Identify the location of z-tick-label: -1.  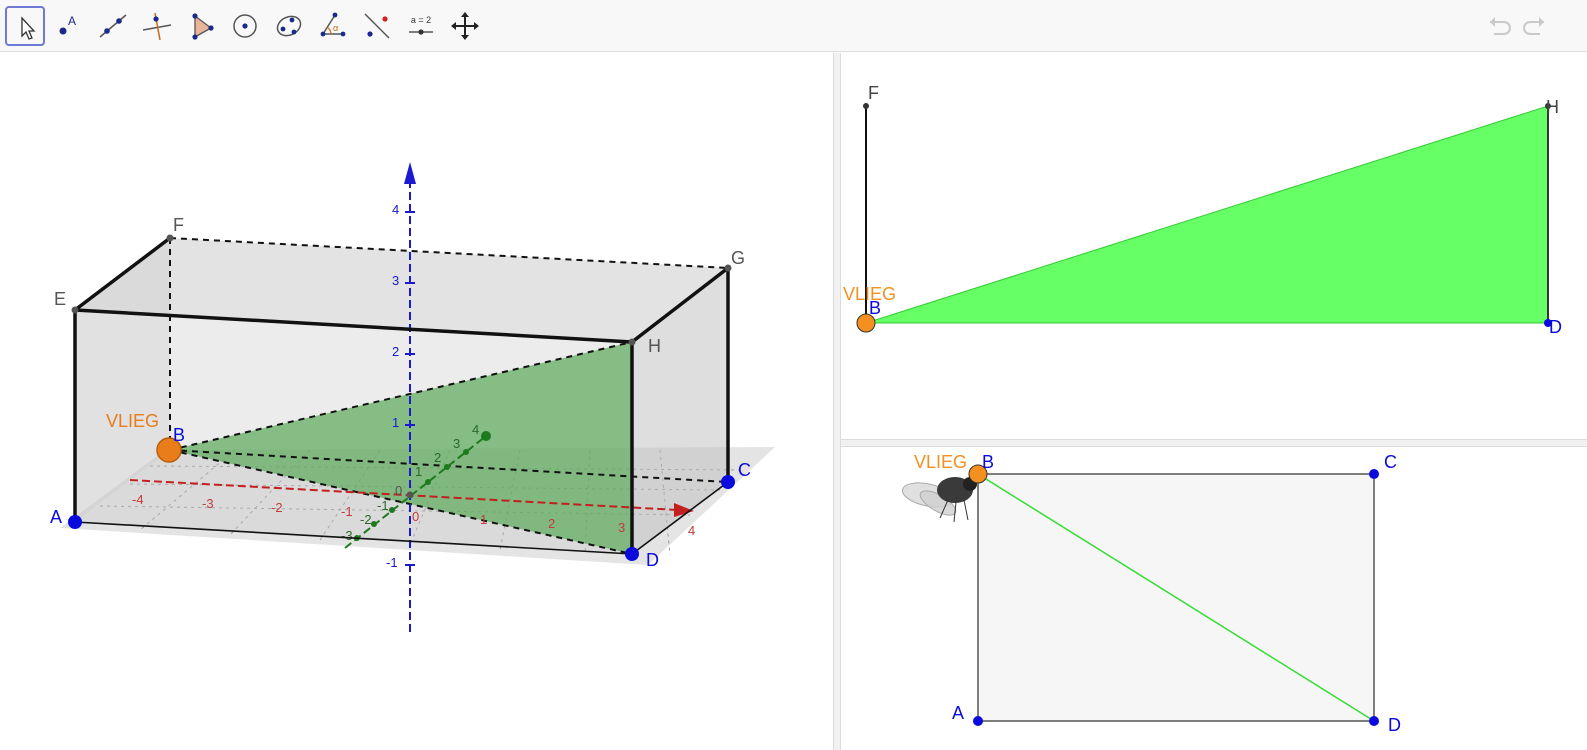
(392, 562).